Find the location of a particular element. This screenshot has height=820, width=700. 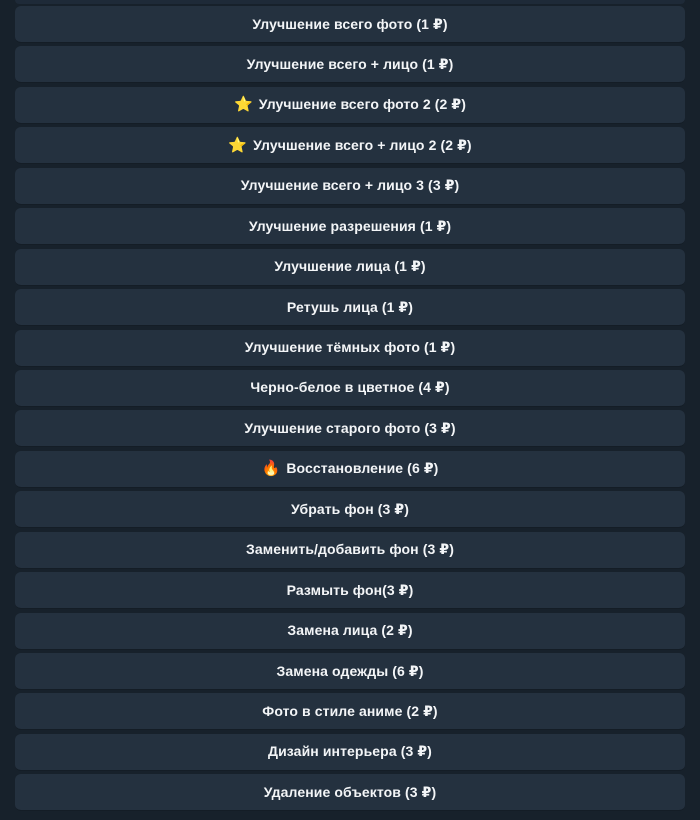

button-face-swap: Замена лица (2 ₽) is located at coordinates (350, 631).